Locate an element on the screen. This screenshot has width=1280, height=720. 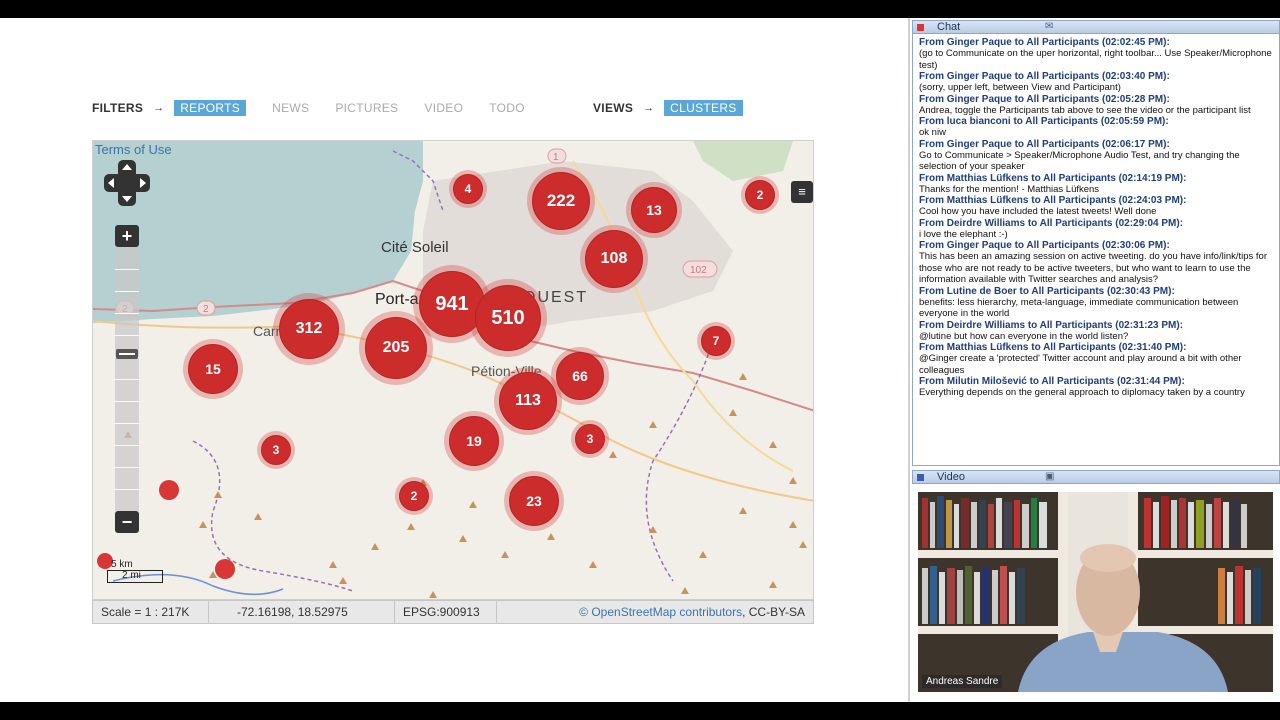
cluster-count: 312 is located at coordinates (309, 329).